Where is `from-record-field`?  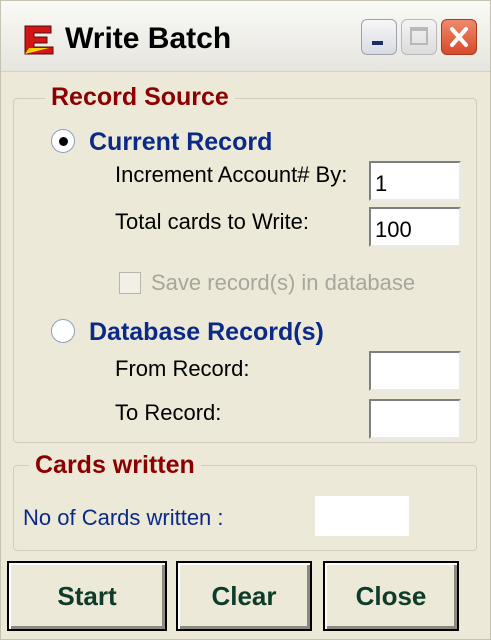
from-record-field is located at coordinates (415, 371).